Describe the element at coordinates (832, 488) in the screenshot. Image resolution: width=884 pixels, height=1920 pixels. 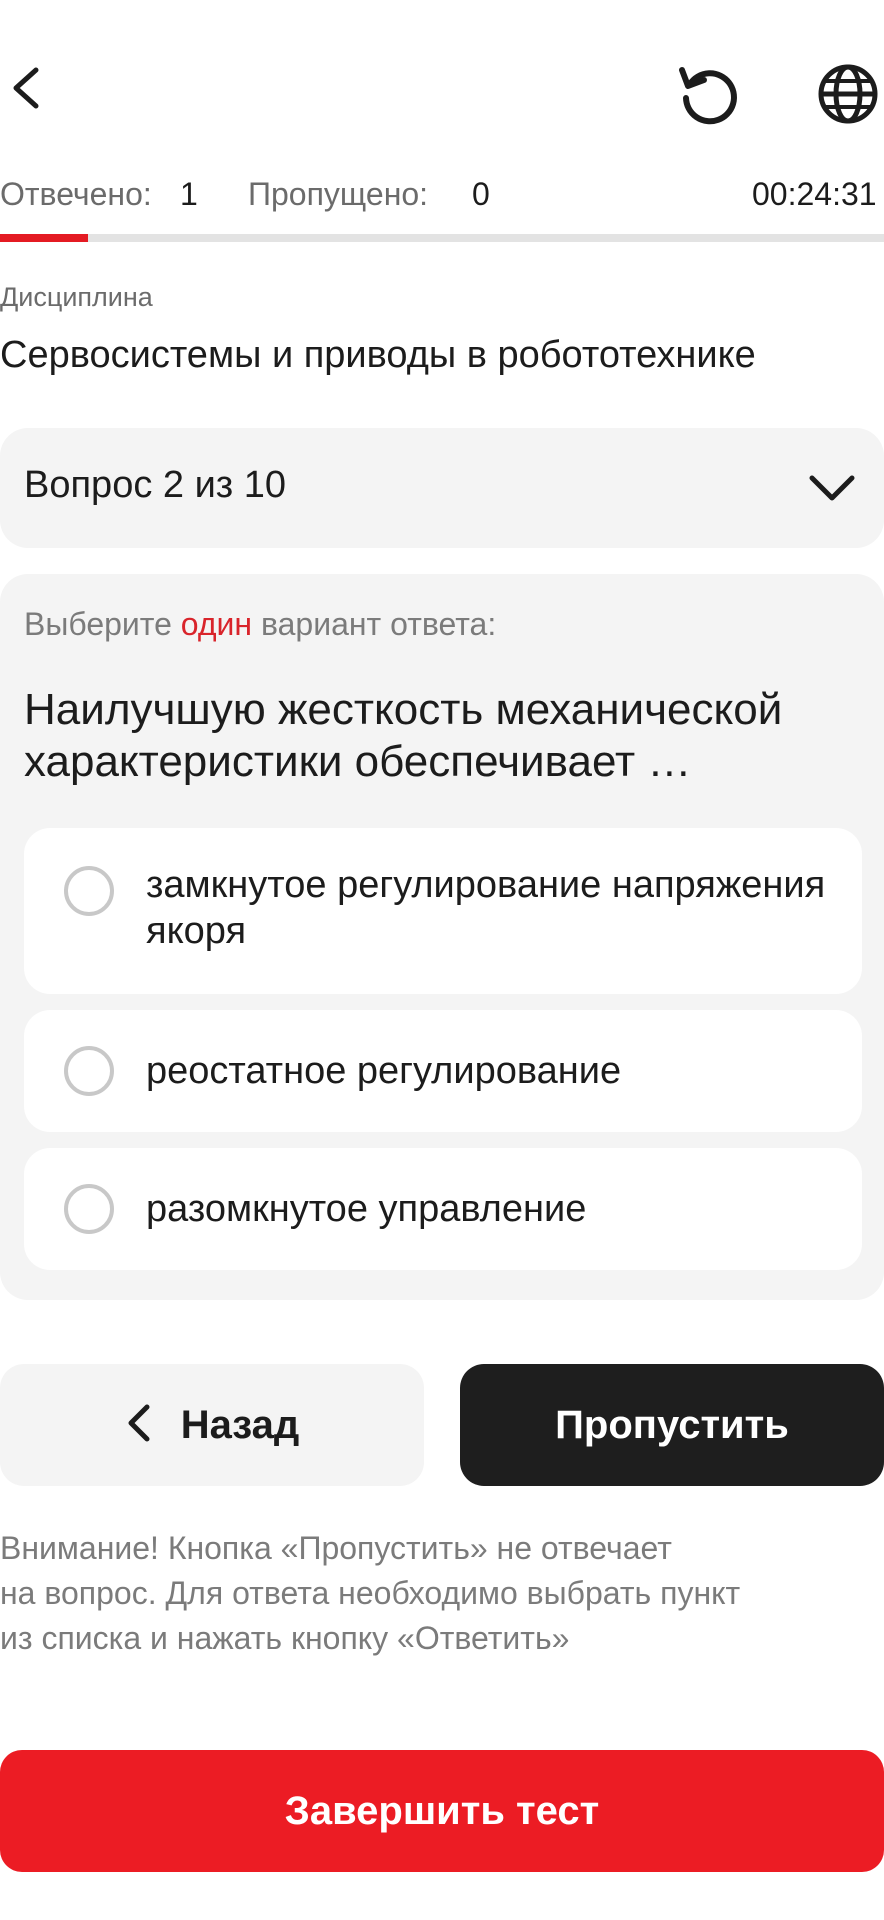
I see `chevron-down-icon` at that location.